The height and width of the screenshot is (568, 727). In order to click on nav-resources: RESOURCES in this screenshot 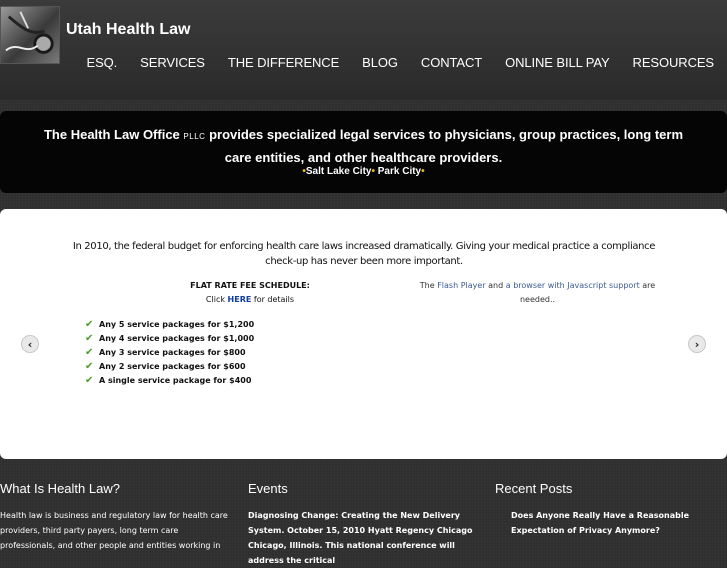, I will do `click(662, 62)`.